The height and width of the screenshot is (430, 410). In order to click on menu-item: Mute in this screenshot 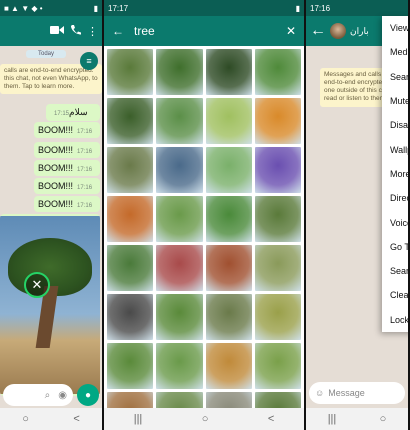, I will do `click(395, 101)`.